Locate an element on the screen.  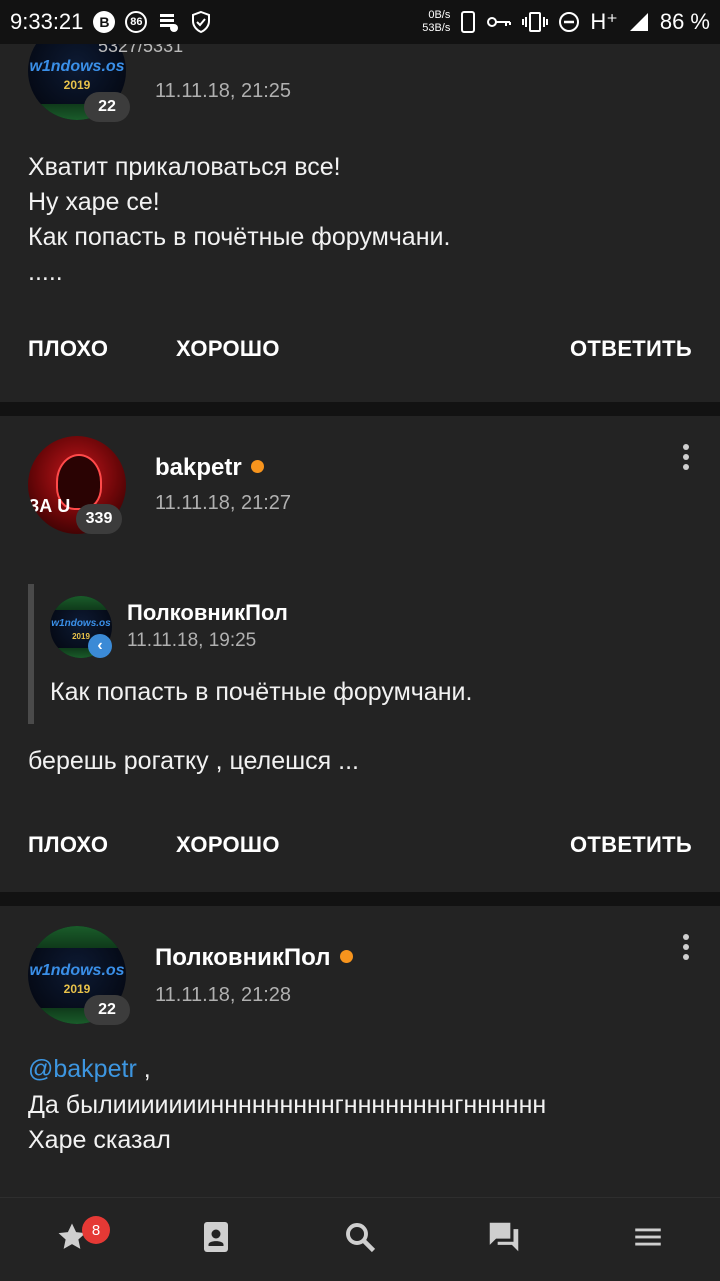
search-icon is located at coordinates (360, 1239).